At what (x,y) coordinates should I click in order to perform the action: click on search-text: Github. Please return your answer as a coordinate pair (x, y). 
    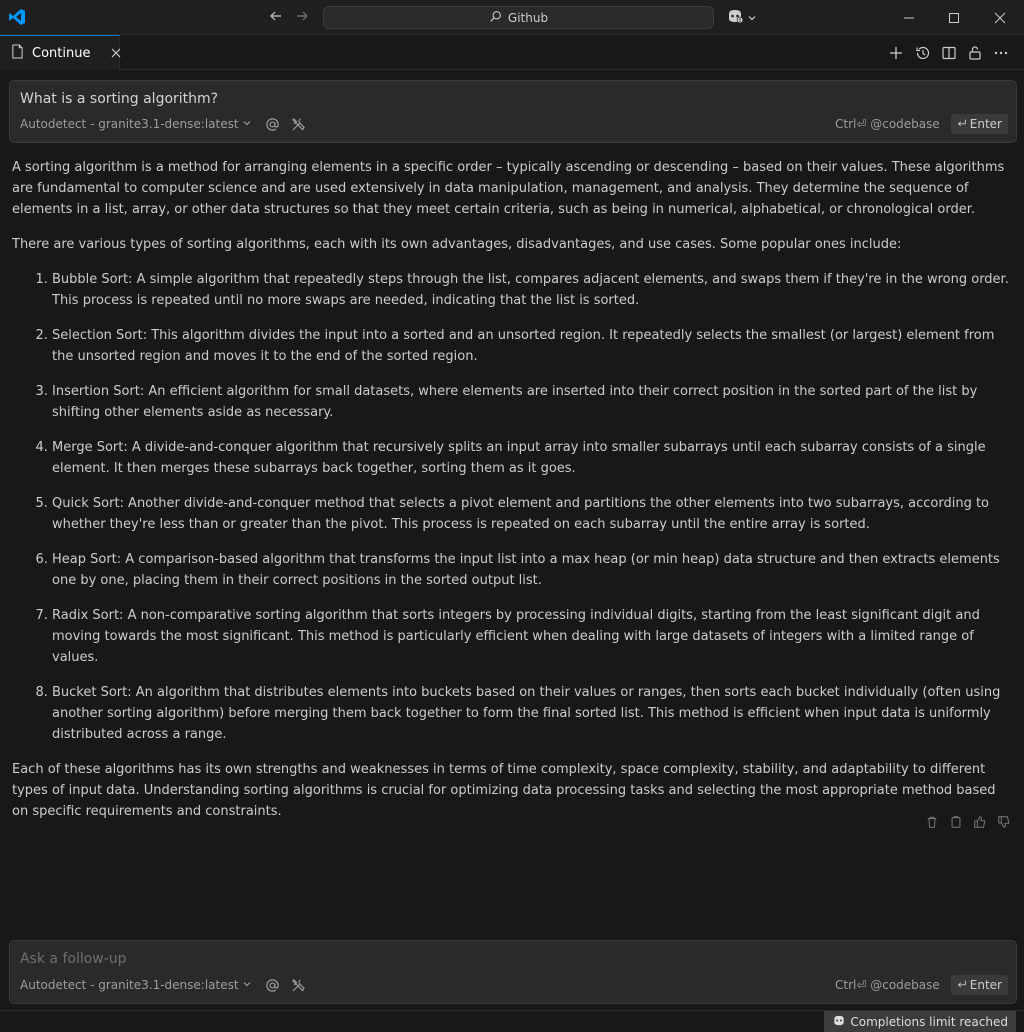
    Looking at the image, I should click on (528, 17).